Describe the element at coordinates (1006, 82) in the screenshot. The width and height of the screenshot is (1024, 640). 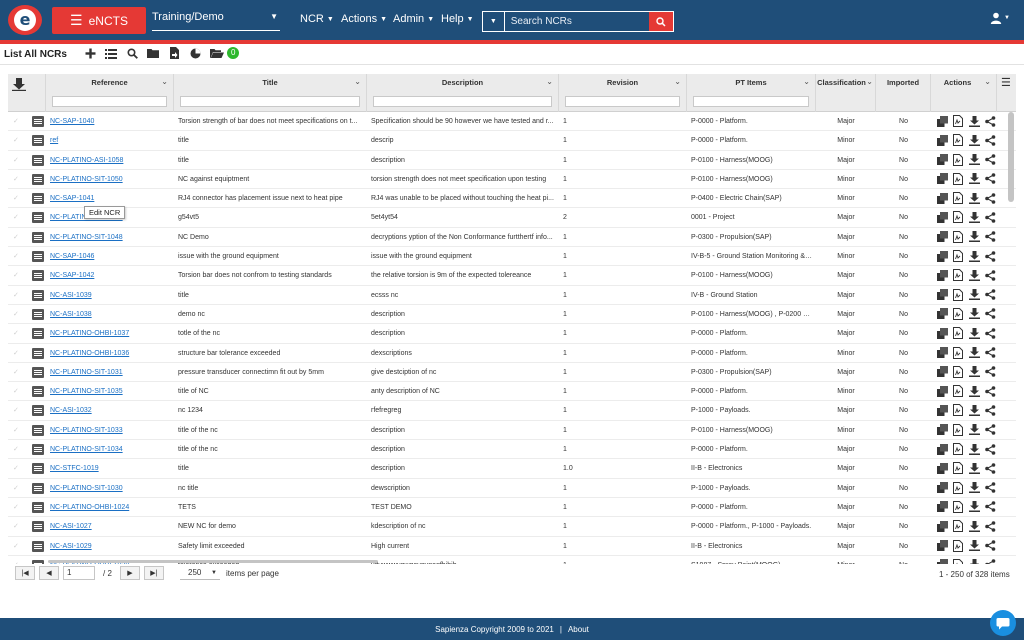
I see `column-menu-icon: ☰` at that location.